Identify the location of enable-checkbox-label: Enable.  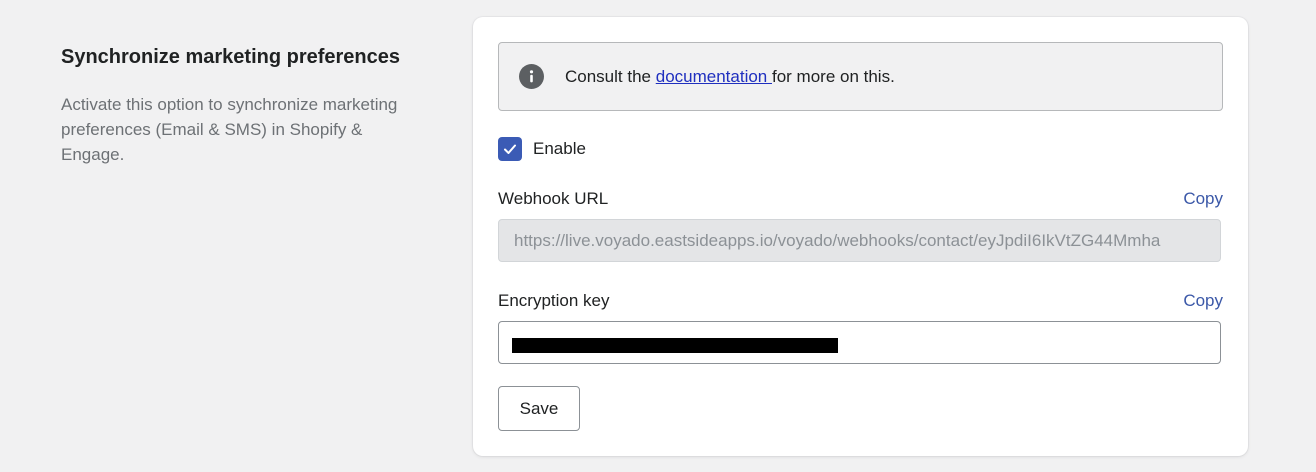
(559, 148).